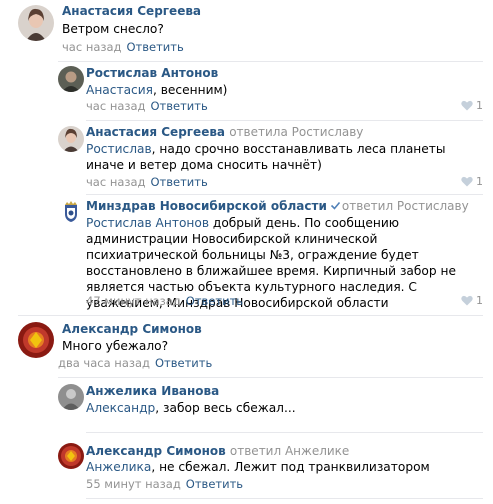  Describe the element at coordinates (152, 73) in the screenshot. I see `comment-author: Ростислав Антонов` at that location.